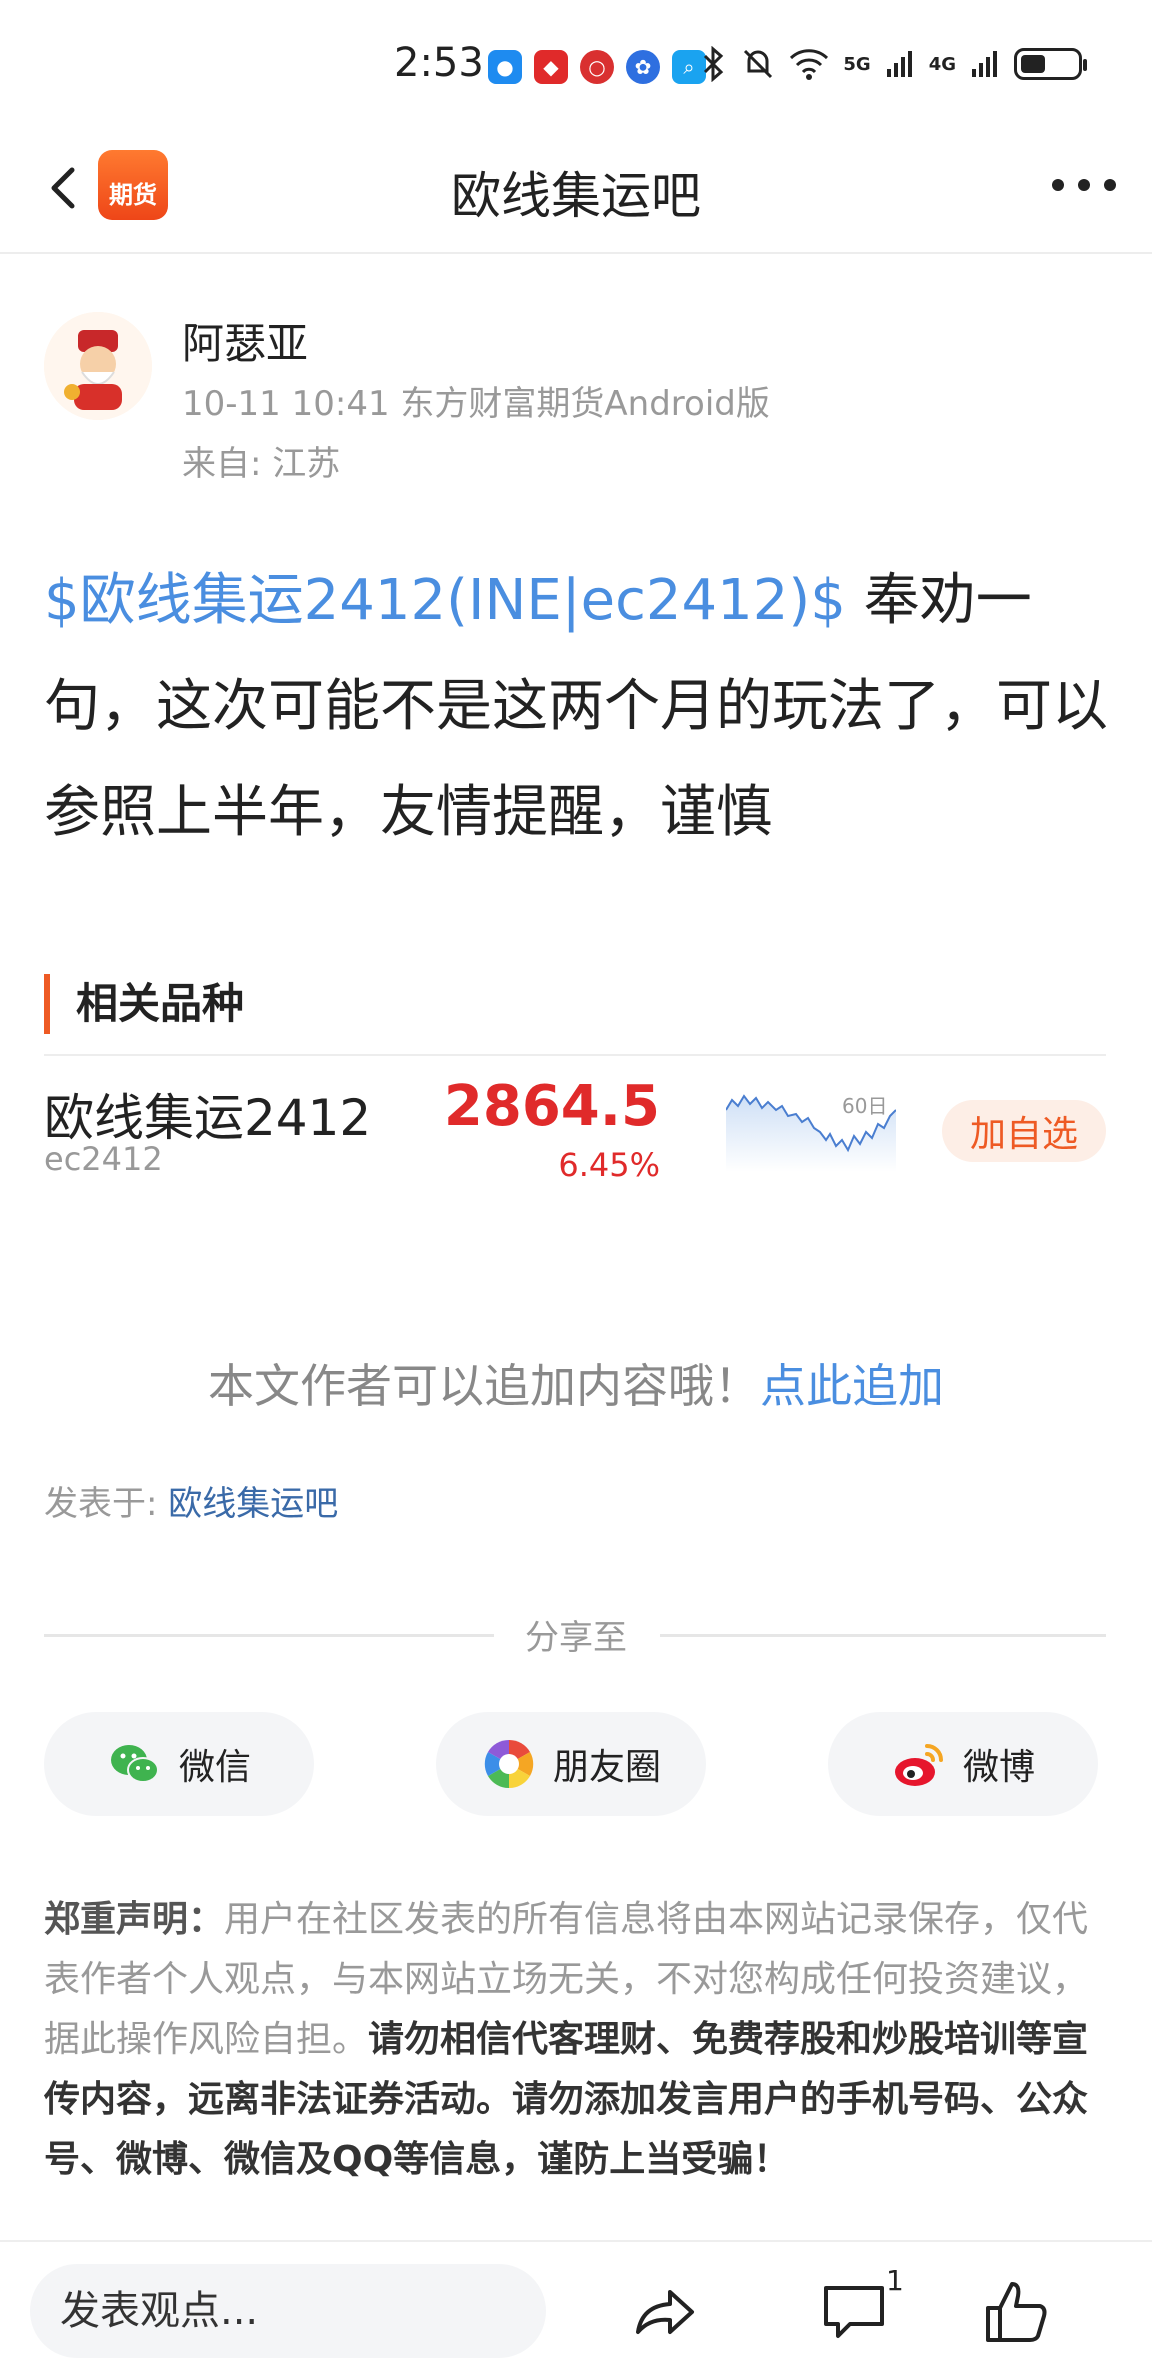  What do you see at coordinates (576, 196) in the screenshot?
I see `page-title: 欧线集运吧` at bounding box center [576, 196].